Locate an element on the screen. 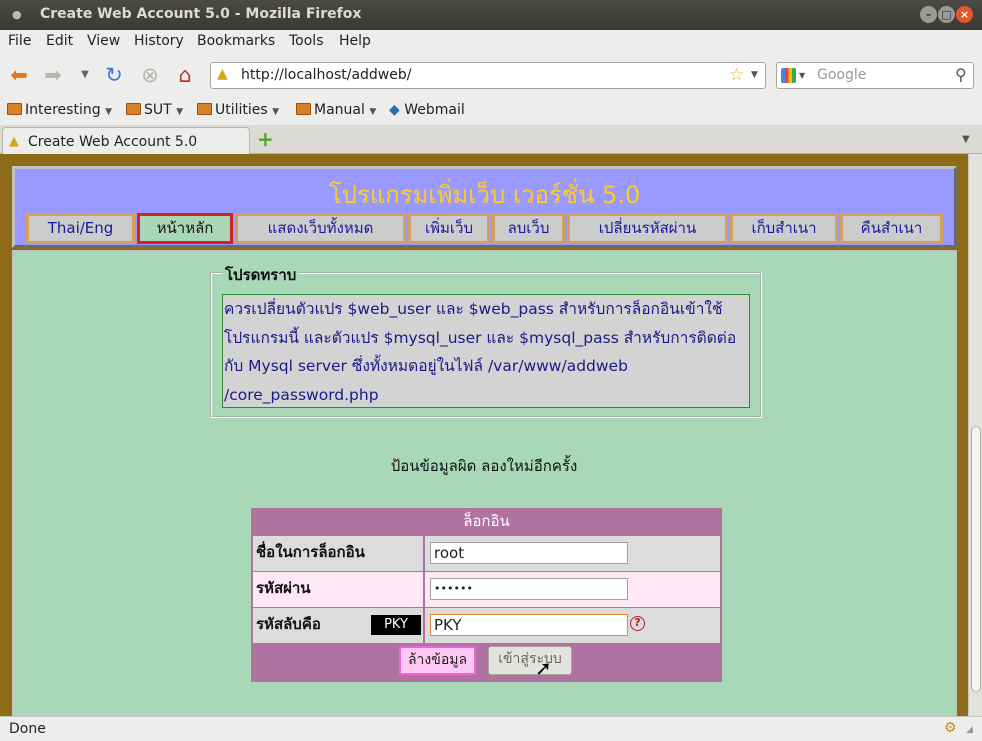  nav-show-all-webs: แสดงเว็บทั้งหมด is located at coordinates (320, 228).